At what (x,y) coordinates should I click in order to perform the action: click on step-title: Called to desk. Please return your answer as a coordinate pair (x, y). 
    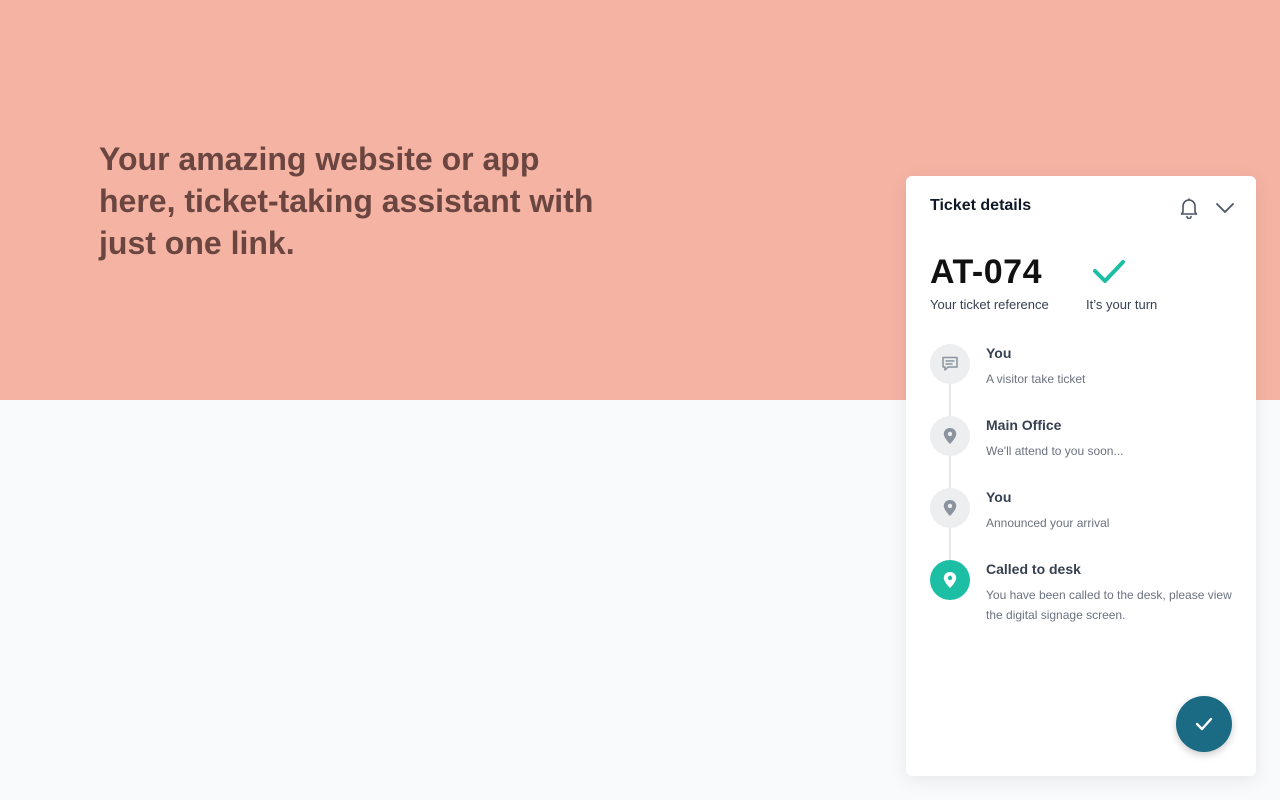
    Looking at the image, I should click on (1033, 569).